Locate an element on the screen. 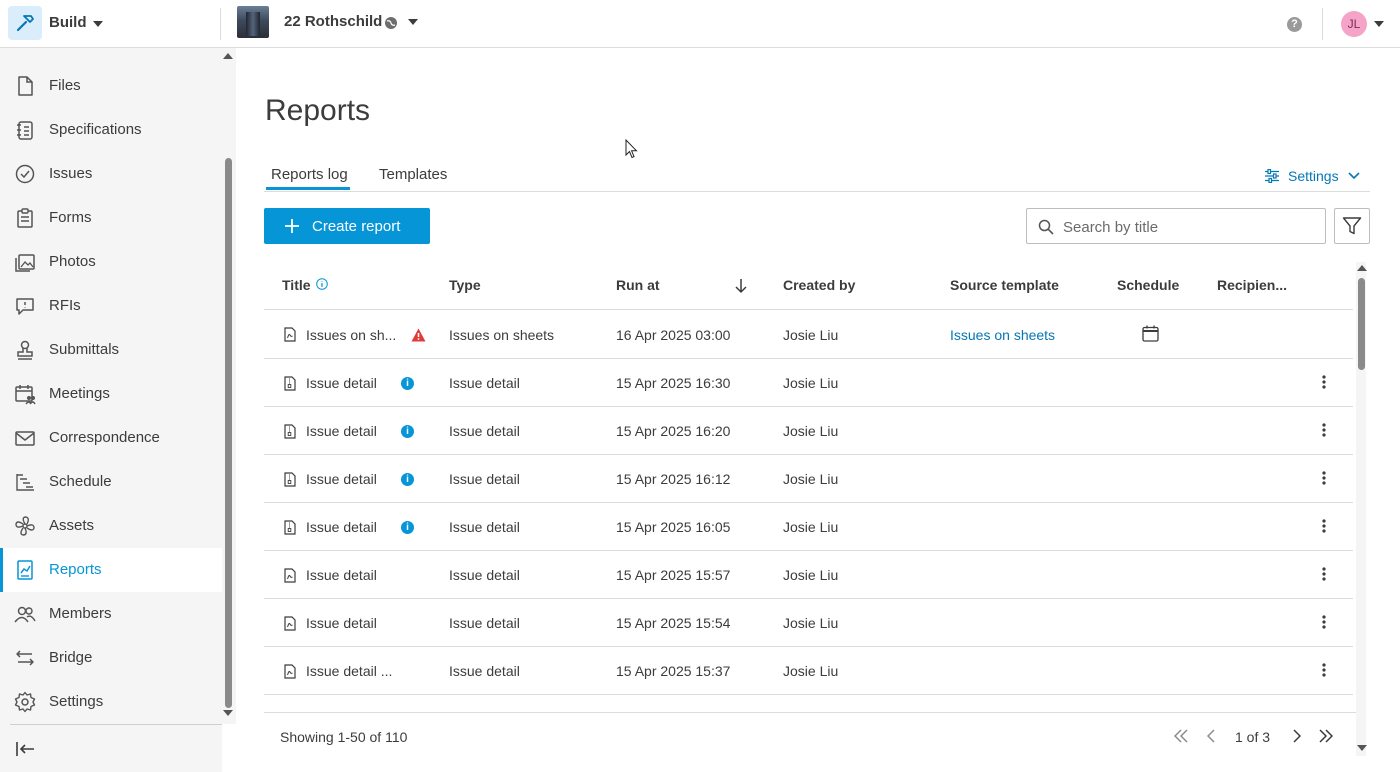 The width and height of the screenshot is (1400, 772). warning-triangle-icon is located at coordinates (418, 335).